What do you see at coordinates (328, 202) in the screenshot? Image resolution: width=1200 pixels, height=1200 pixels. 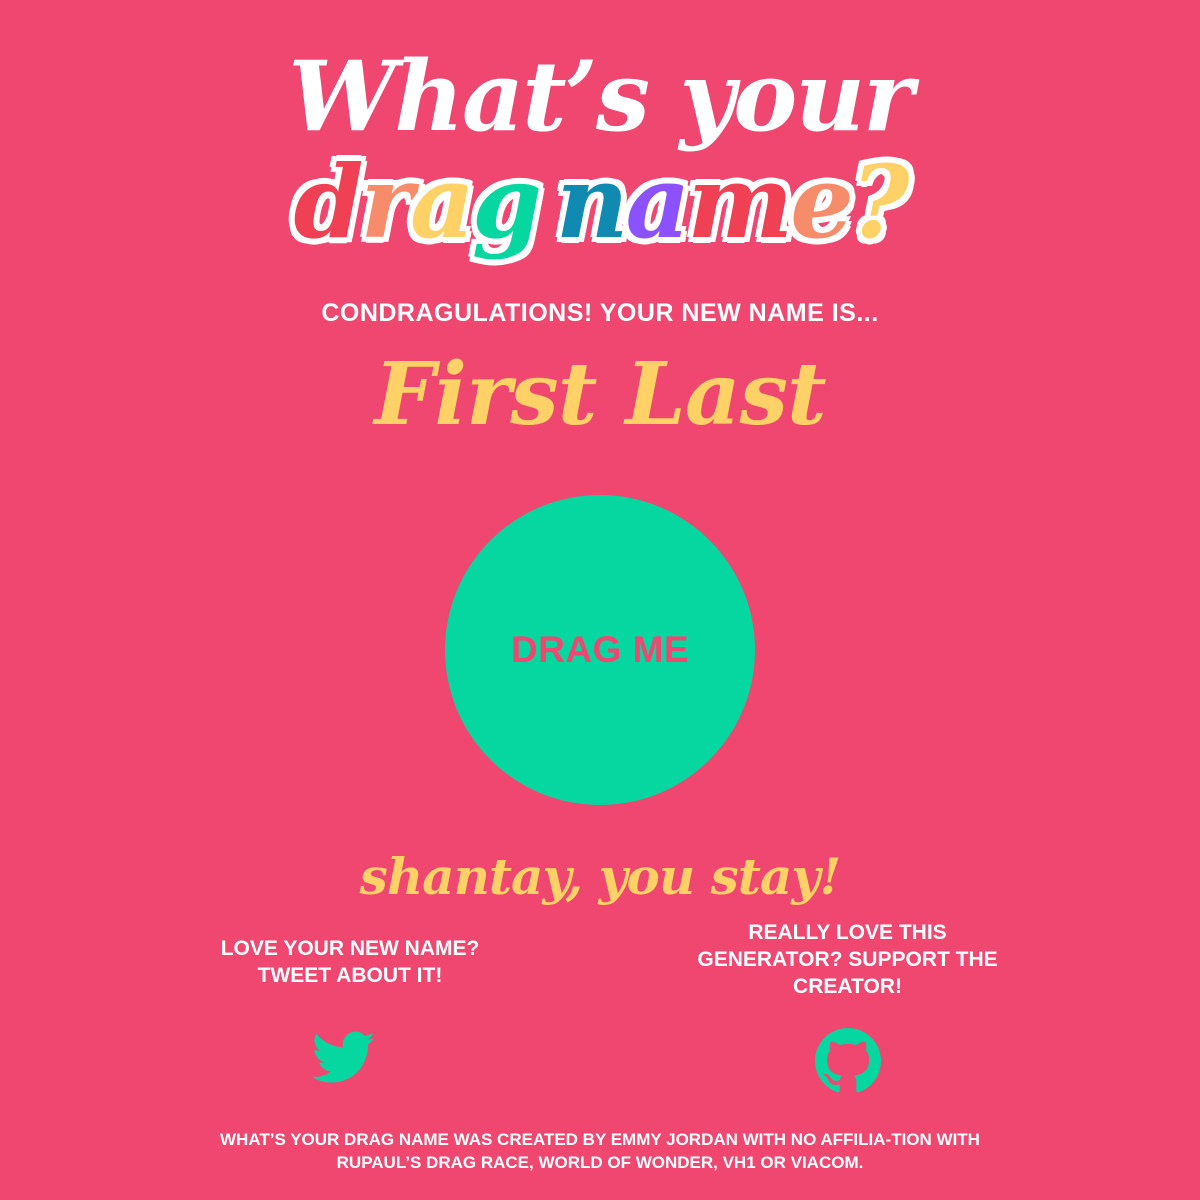 I see `logo-letter: d` at bounding box center [328, 202].